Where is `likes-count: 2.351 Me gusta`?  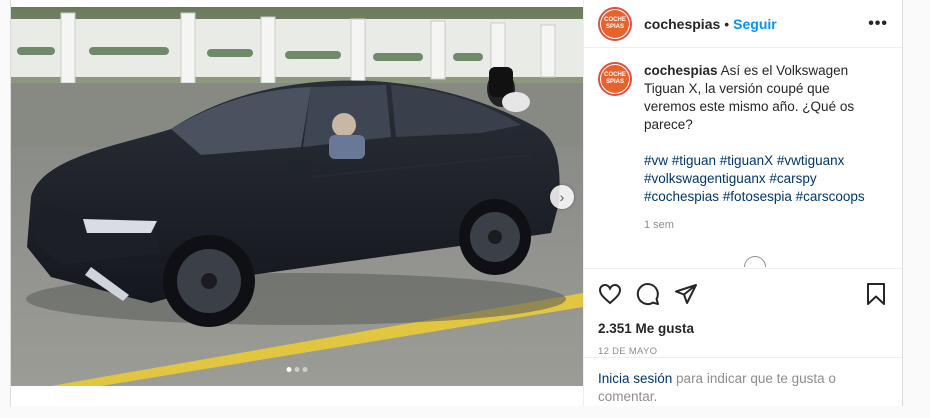 likes-count: 2.351 Me gusta is located at coordinates (743, 328).